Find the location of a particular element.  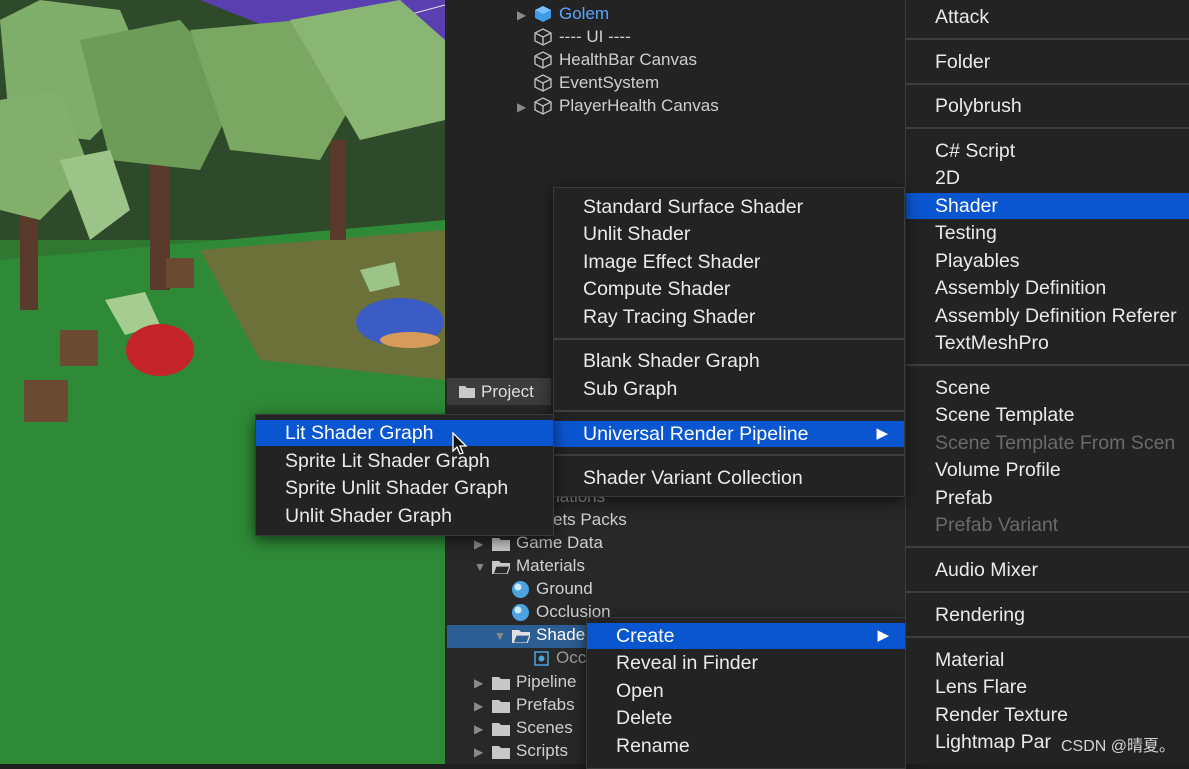

create-menu-polybrush: Polybrush is located at coordinates (1047, 106).